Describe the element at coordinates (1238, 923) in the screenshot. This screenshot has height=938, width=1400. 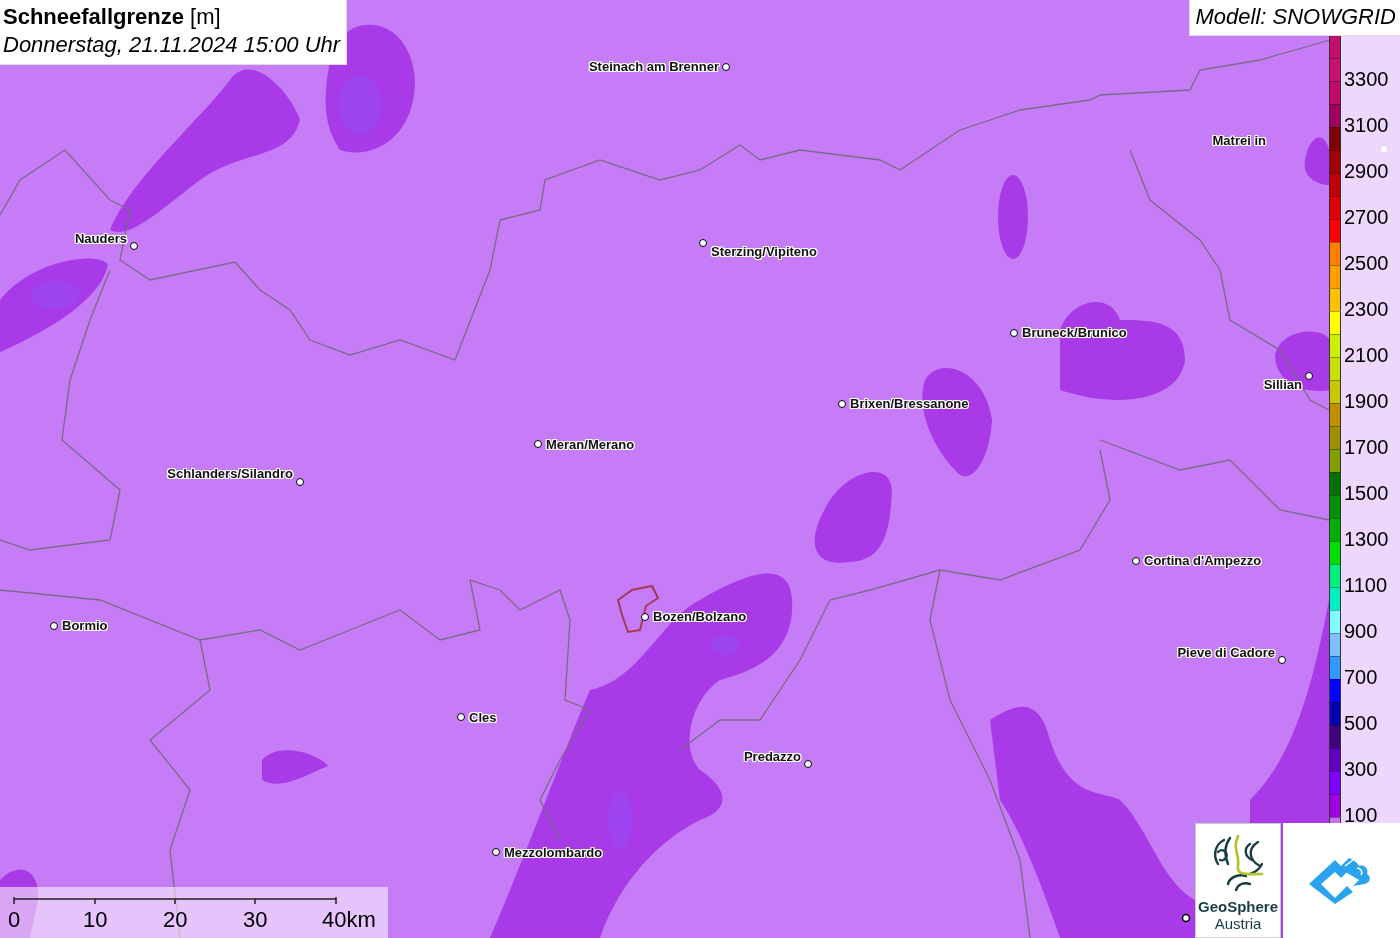
I see `logo-subtitle: Austria` at that location.